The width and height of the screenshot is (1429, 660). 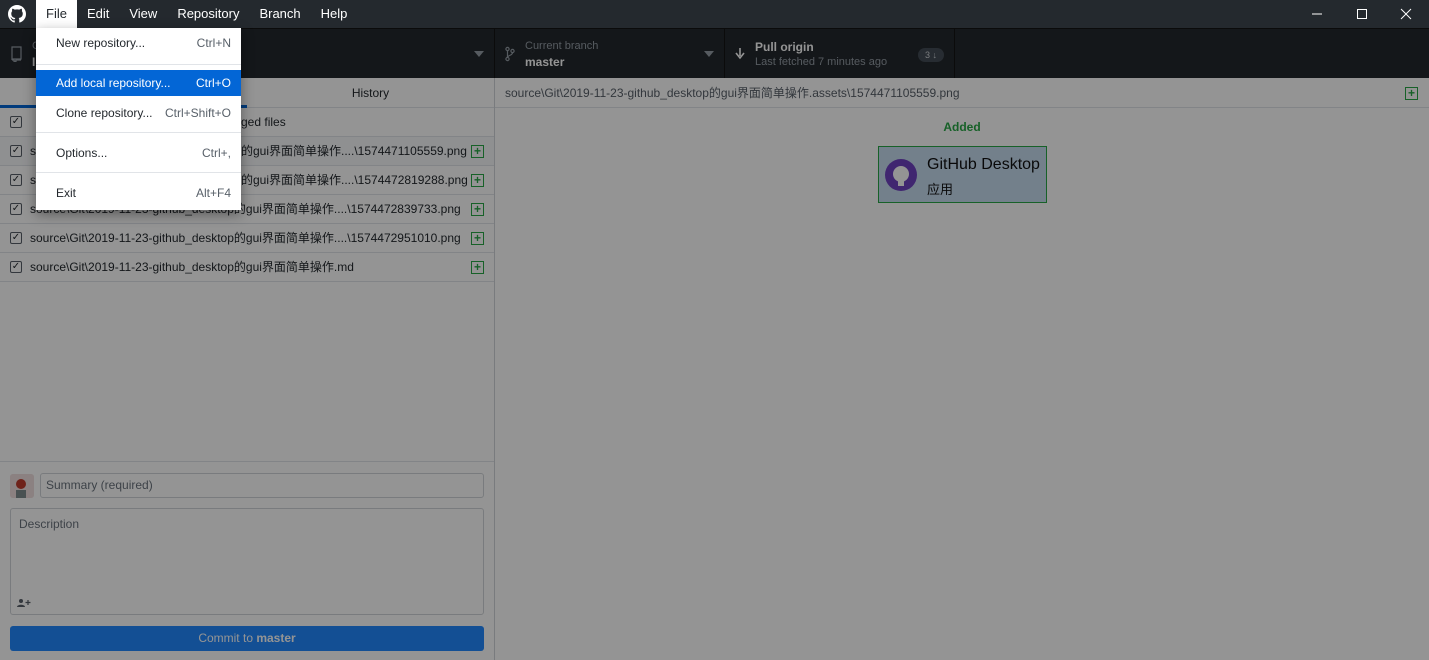 What do you see at coordinates (208, 14) in the screenshot?
I see `menu-repository: Repository` at bounding box center [208, 14].